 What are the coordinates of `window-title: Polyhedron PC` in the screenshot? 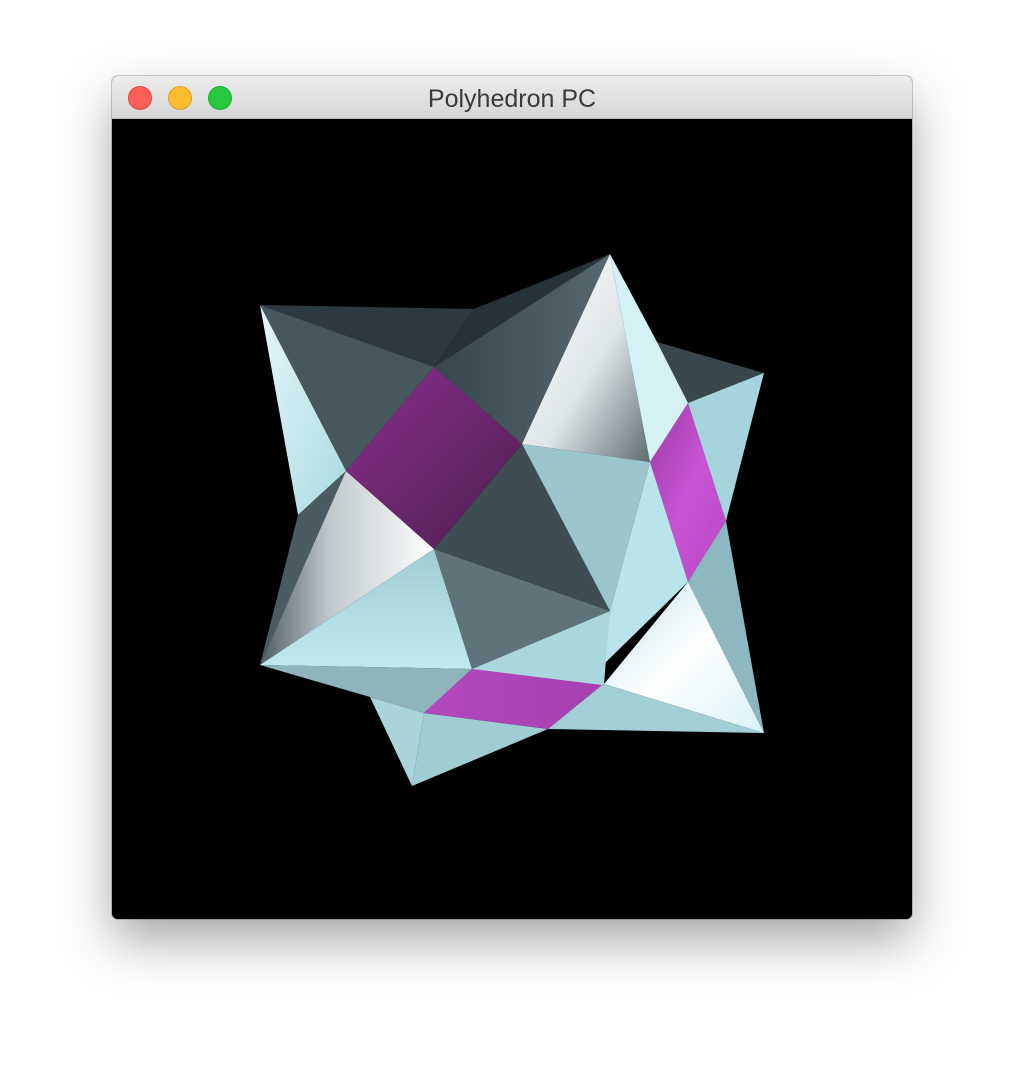 It's located at (512, 99).